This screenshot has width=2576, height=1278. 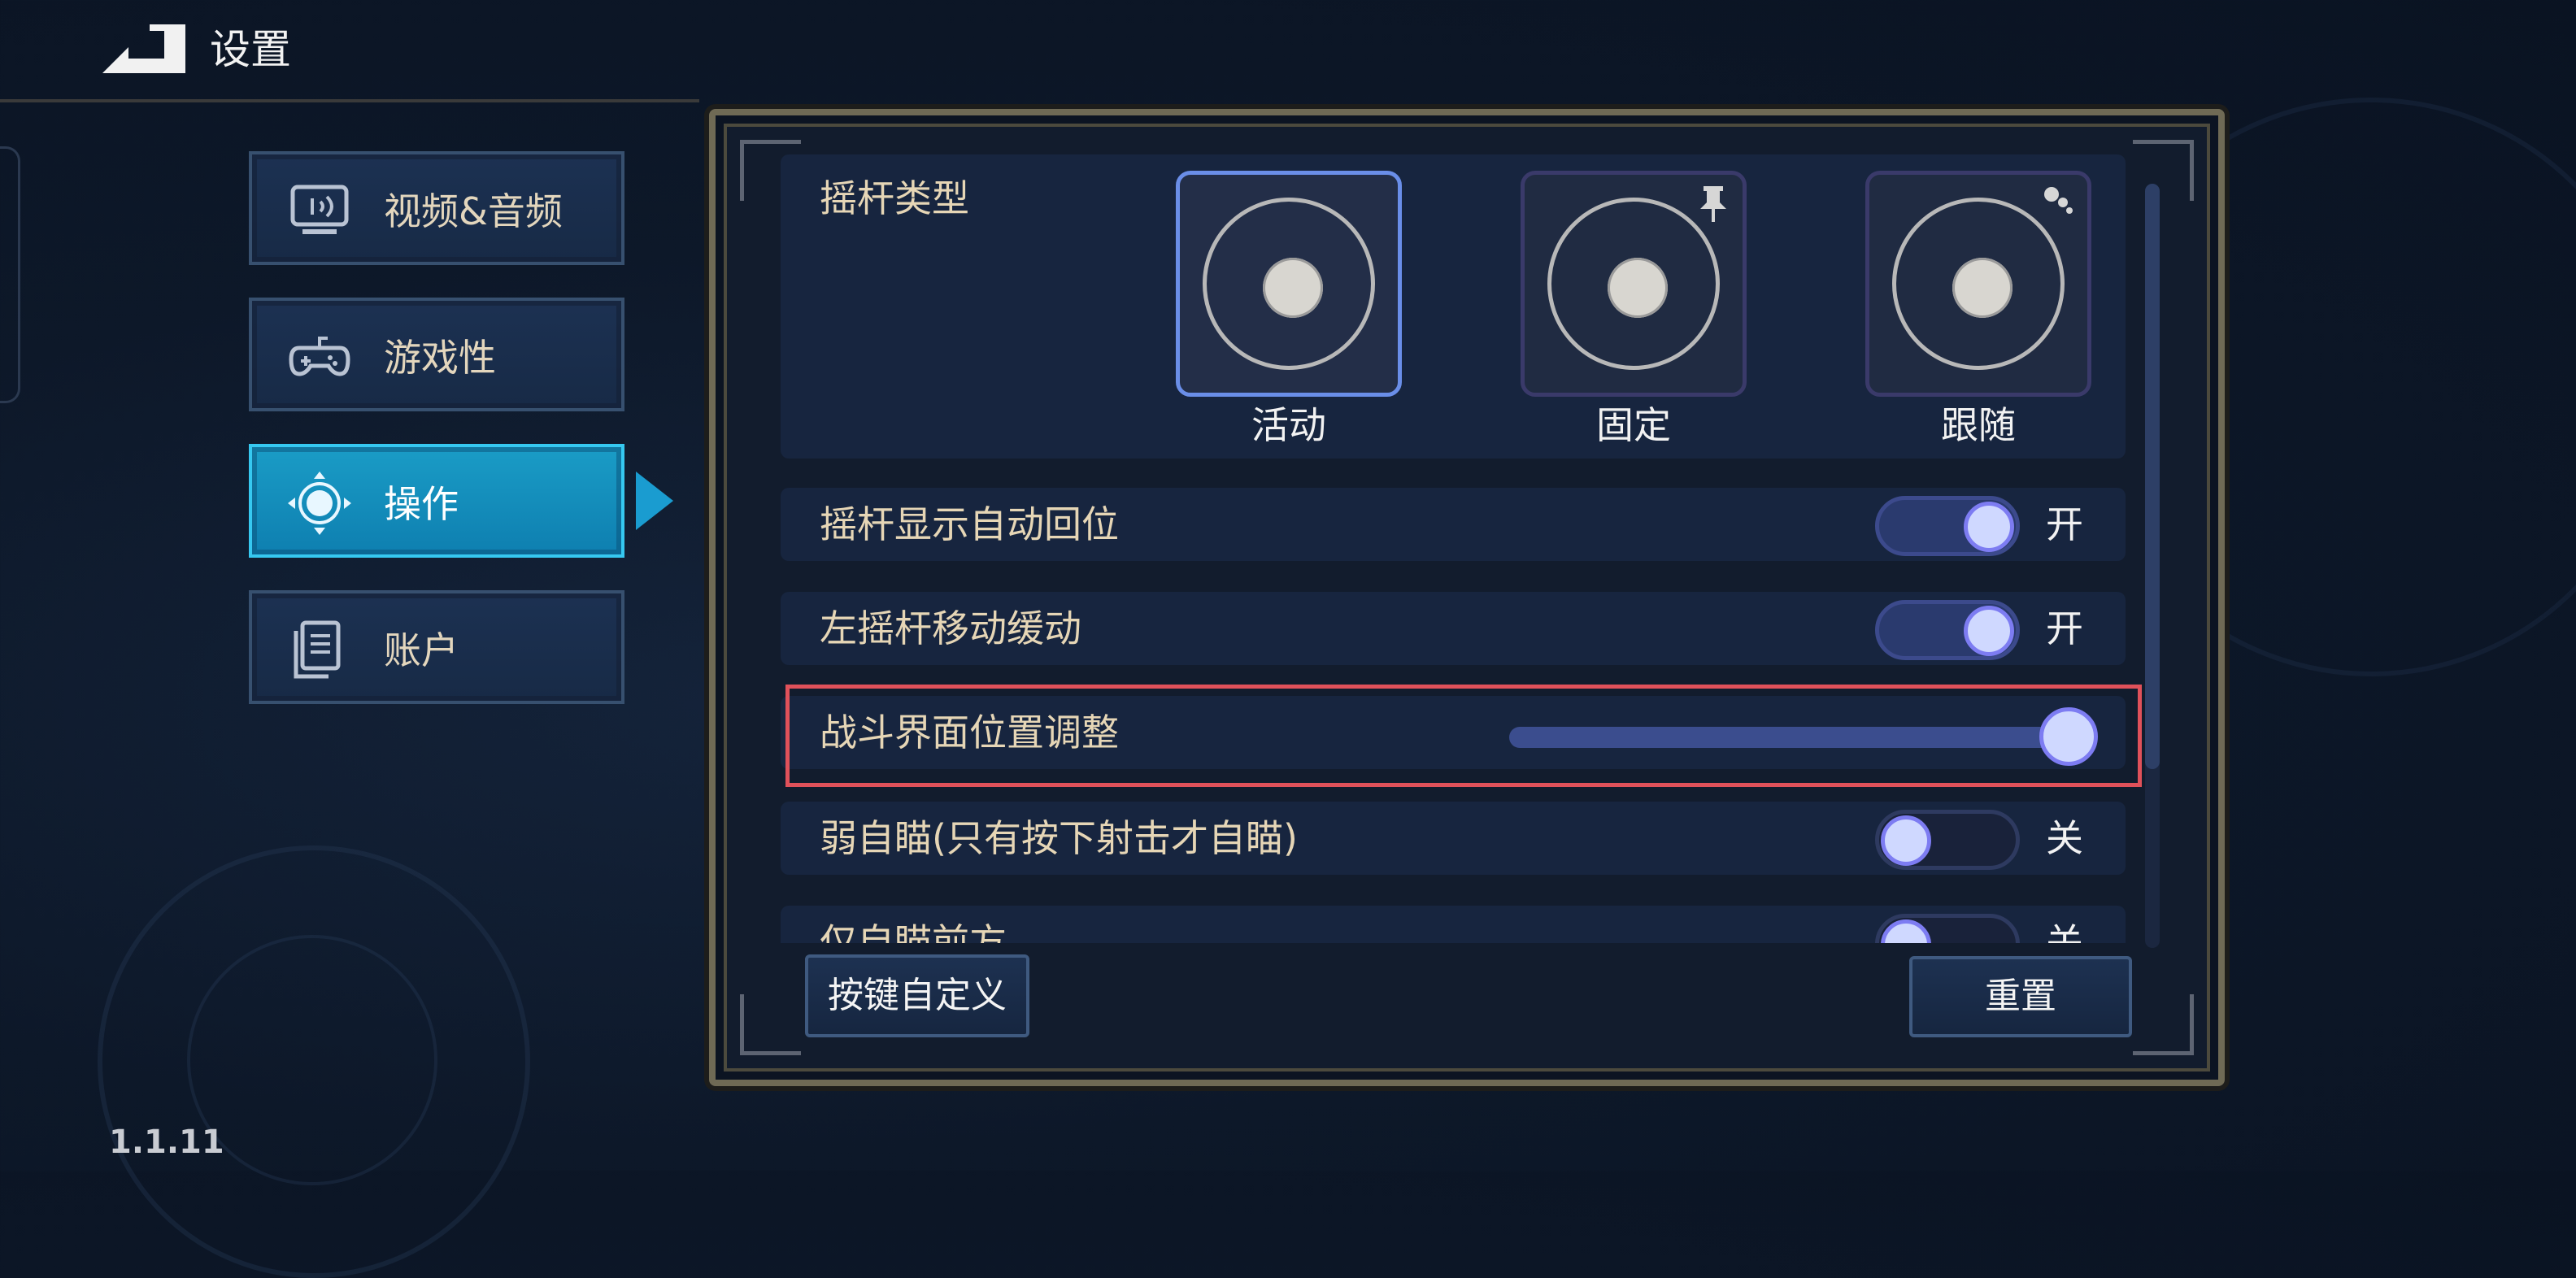 I want to click on custom-keys-button: 按键自定义, so click(x=917, y=995).